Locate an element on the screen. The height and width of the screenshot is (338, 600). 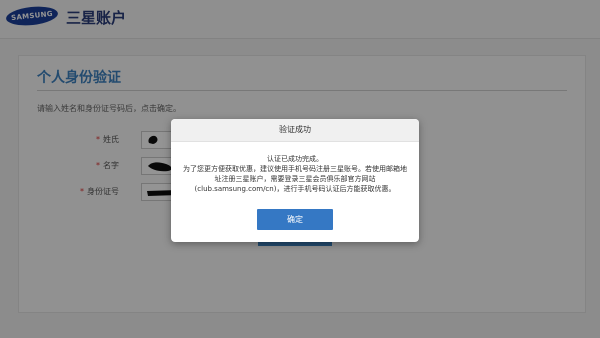
message-line: 址注册三星账户，需要登录三星会员俱乐部官方网站 is located at coordinates (295, 179).